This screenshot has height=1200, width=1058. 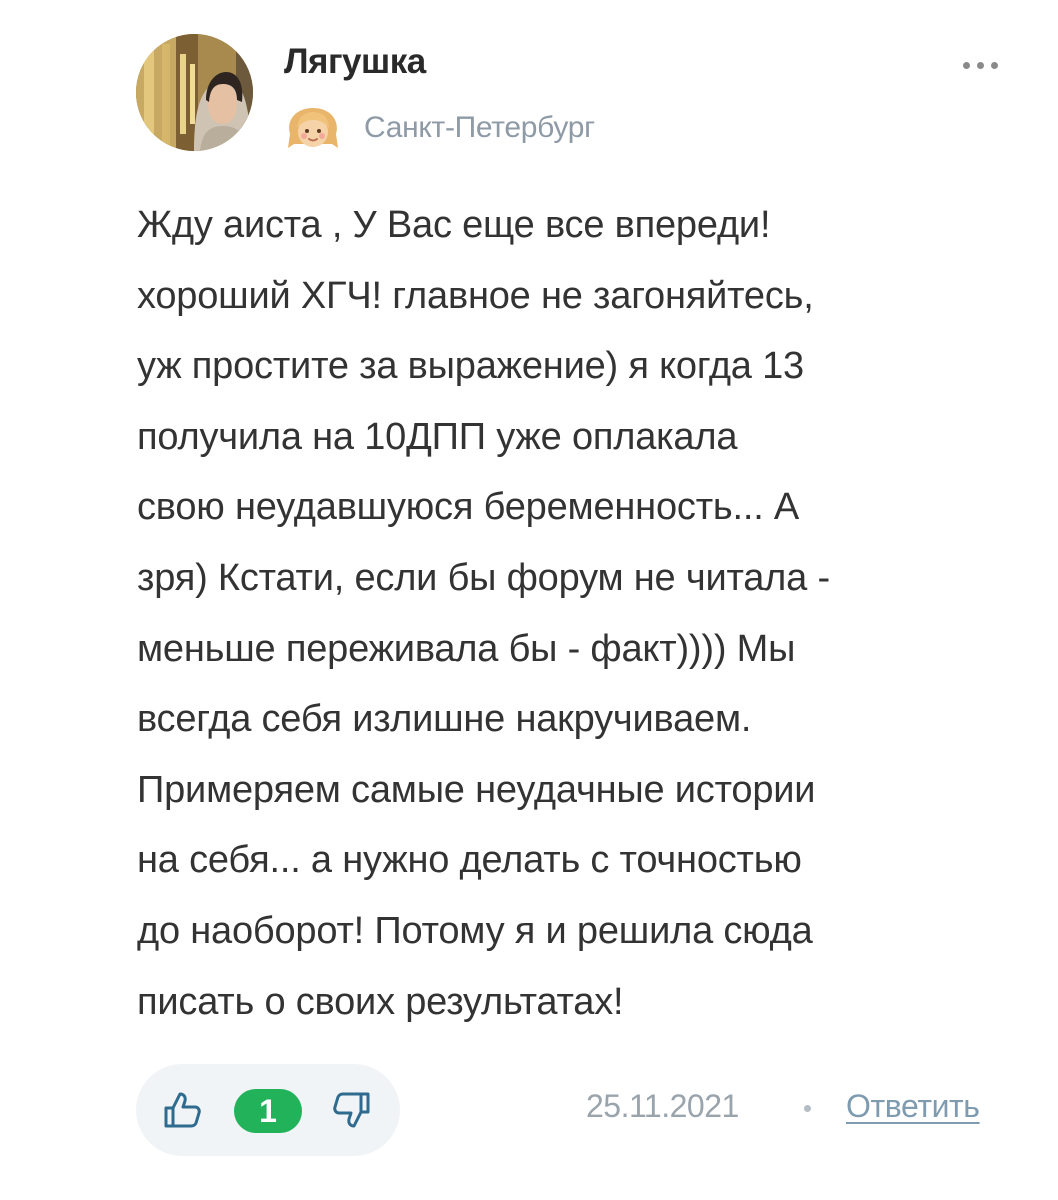 I want to click on more-dots-icon, so click(x=980, y=65).